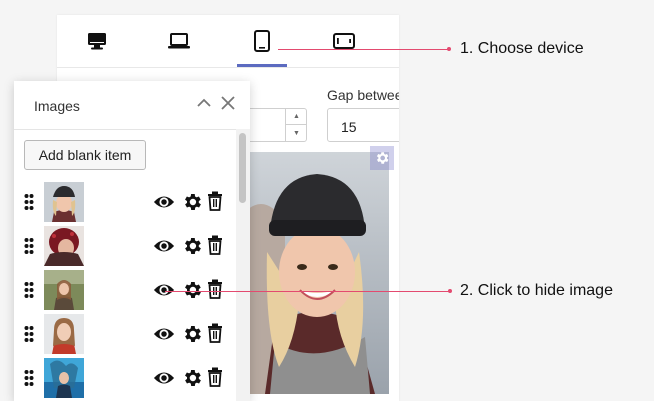  I want to click on callout-hide-image: 2. Click to hide image, so click(536, 290).